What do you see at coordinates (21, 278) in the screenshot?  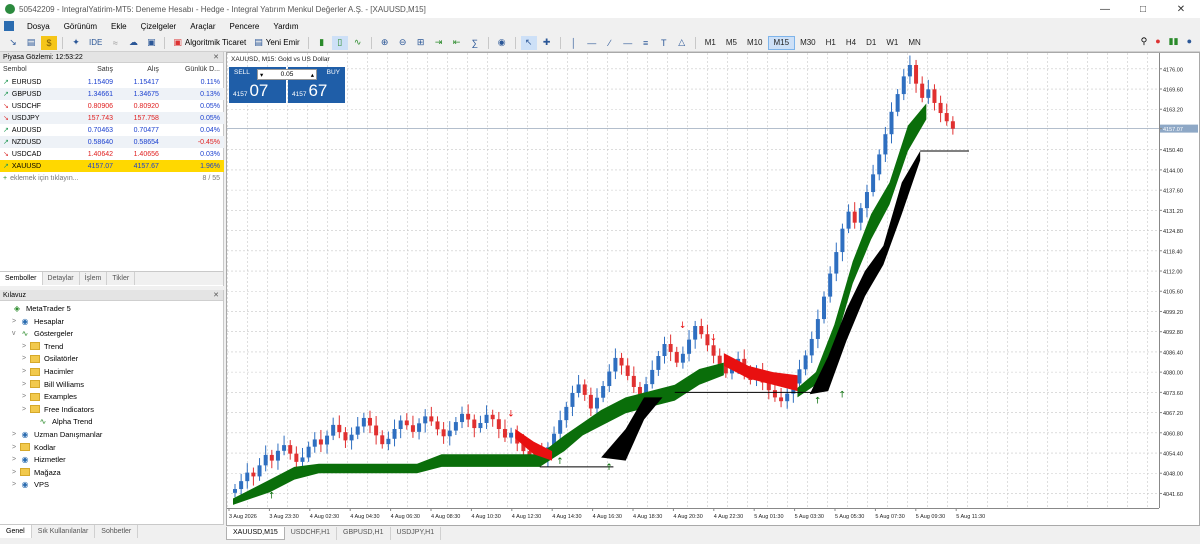 I see `tab-symbols: Semboller` at bounding box center [21, 278].